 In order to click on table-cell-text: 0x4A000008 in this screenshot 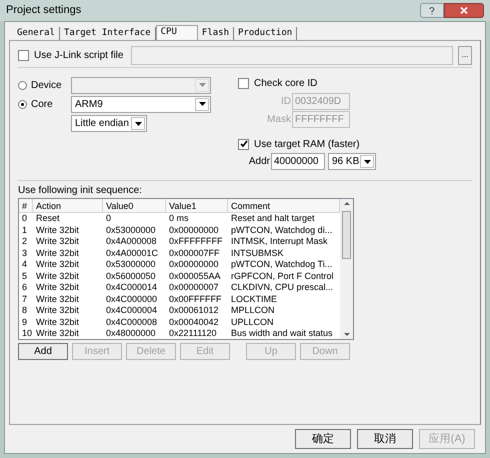, I will do `click(131, 242)`.